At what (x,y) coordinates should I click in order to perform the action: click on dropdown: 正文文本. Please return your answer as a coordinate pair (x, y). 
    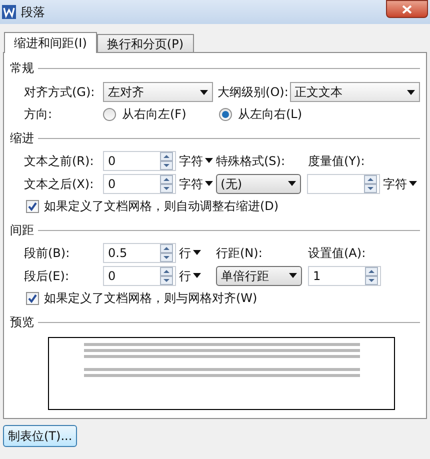
    Looking at the image, I should click on (355, 92).